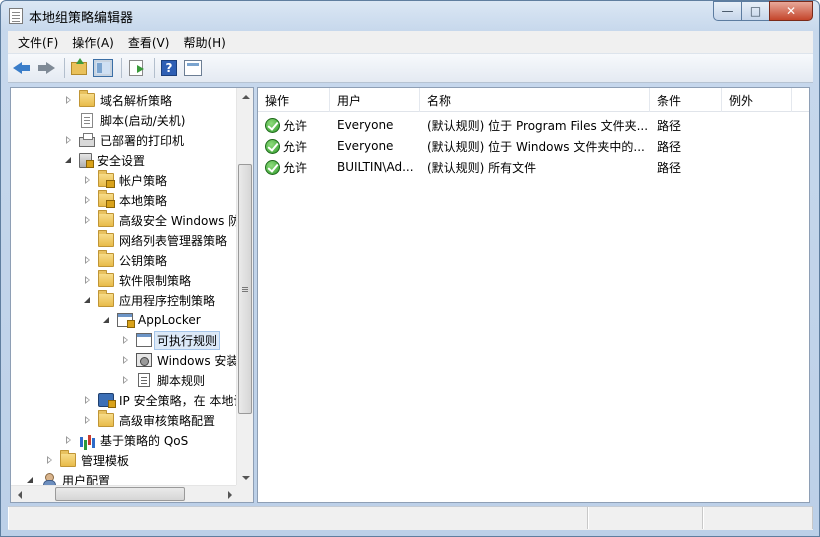 This screenshot has width=820, height=537. Describe the element at coordinates (162, 380) in the screenshot. I see `tree-node: 脚本规则` at that location.